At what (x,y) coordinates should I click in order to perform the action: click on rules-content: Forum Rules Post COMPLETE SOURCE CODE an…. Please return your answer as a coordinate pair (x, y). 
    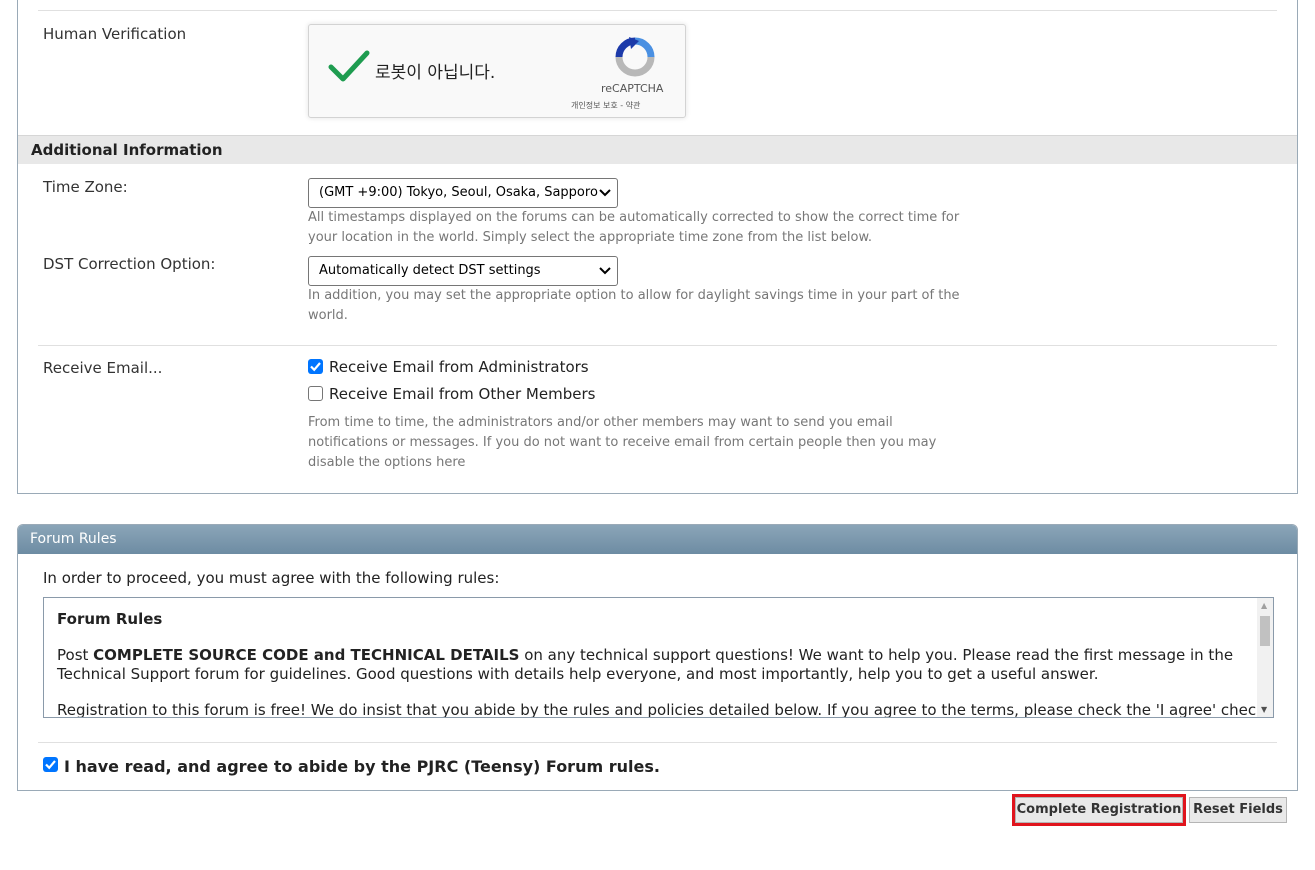
    Looking at the image, I should click on (665, 664).